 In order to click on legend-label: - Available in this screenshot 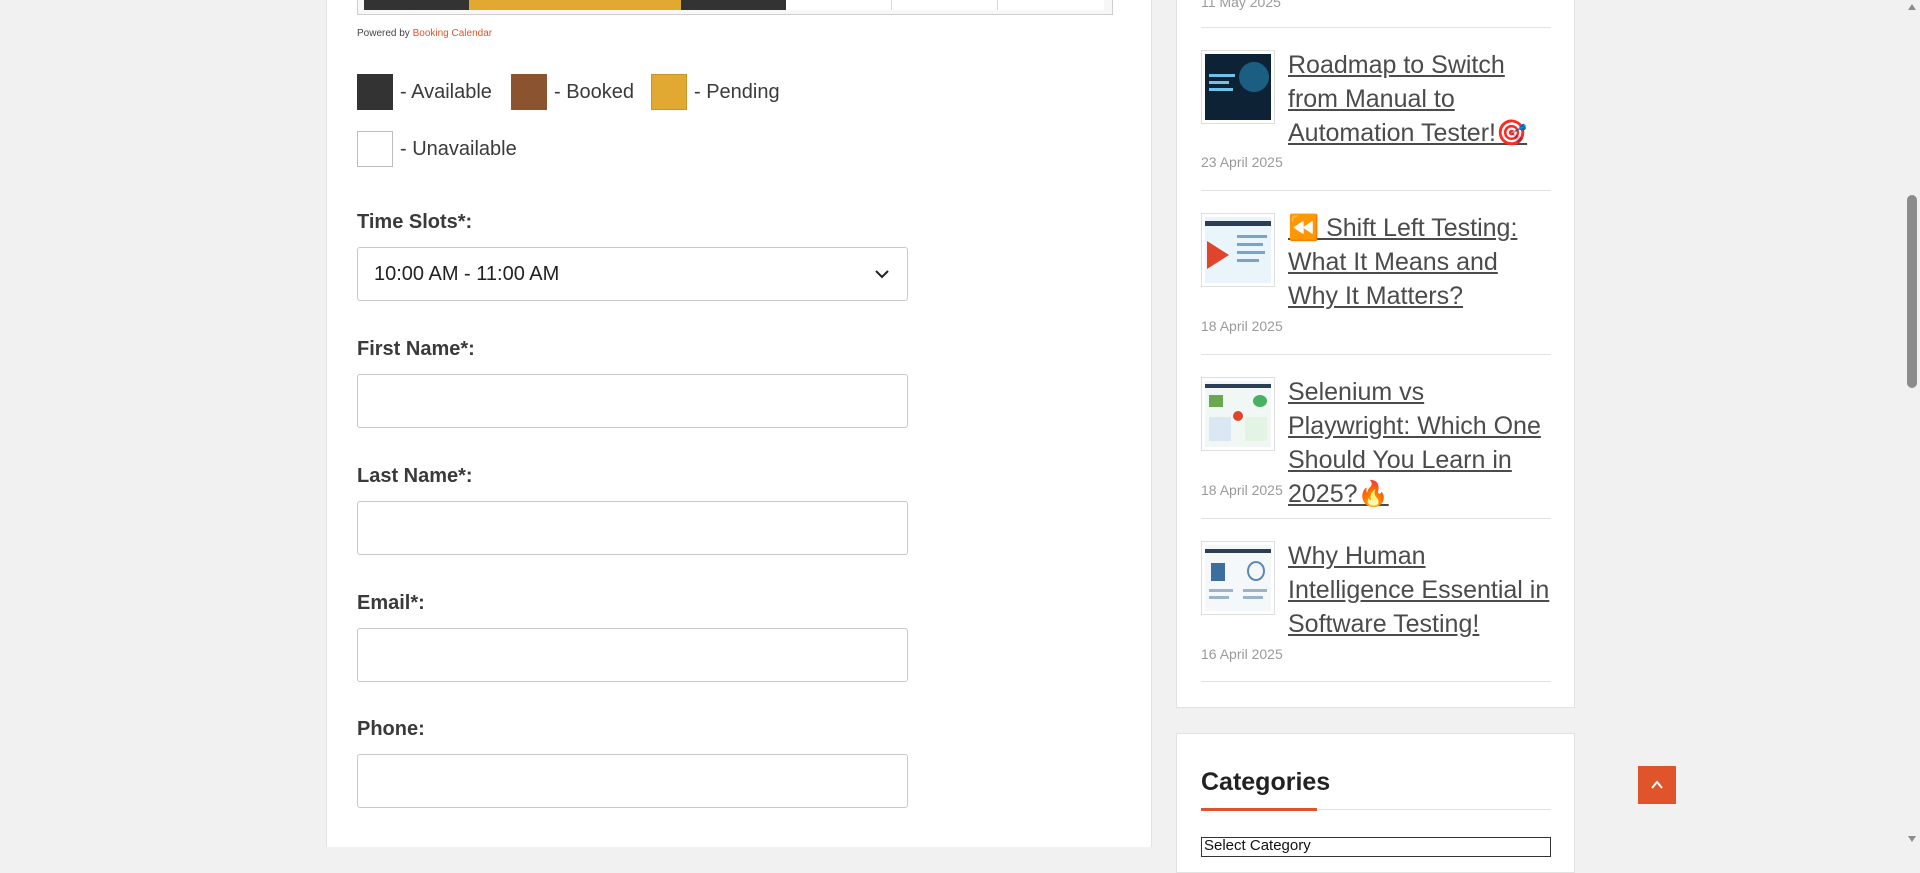, I will do `click(446, 91)`.